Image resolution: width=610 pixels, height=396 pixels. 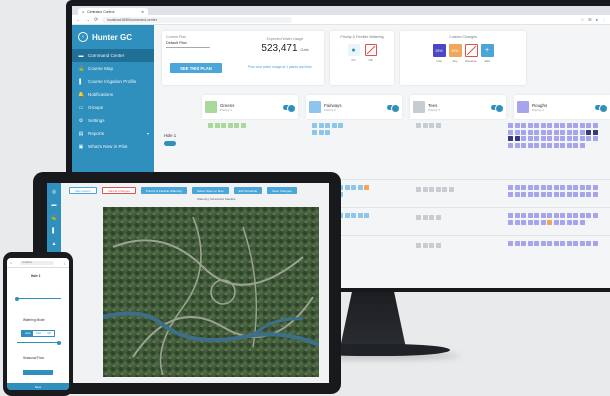 I want to click on phone-save-bar: Save, so click(x=38, y=386).